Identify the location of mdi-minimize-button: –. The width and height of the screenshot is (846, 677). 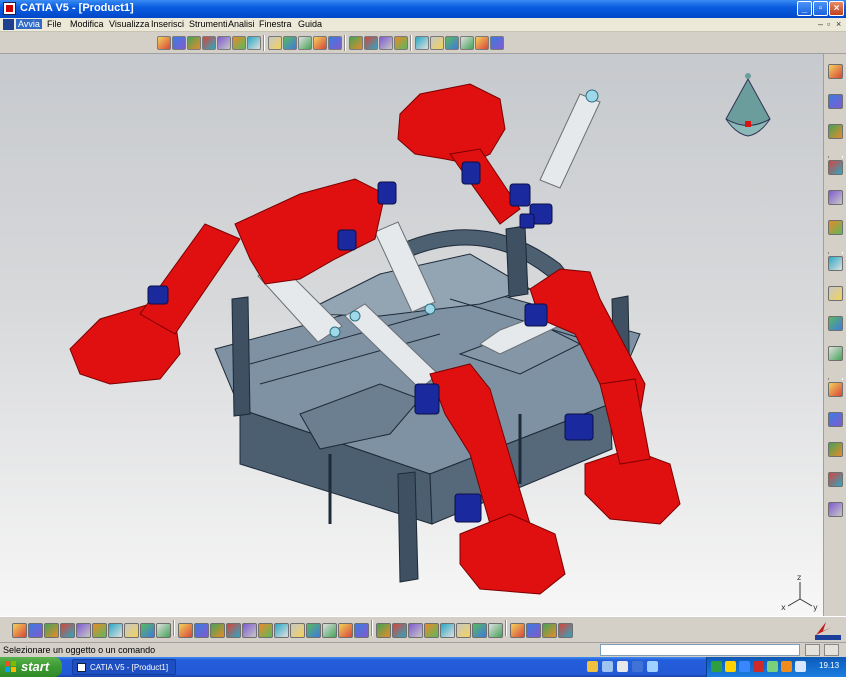
(820, 24).